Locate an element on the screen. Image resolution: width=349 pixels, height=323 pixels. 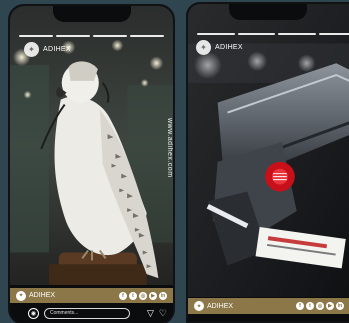
heart-icon: ♡ is located at coordinates (163, 313).